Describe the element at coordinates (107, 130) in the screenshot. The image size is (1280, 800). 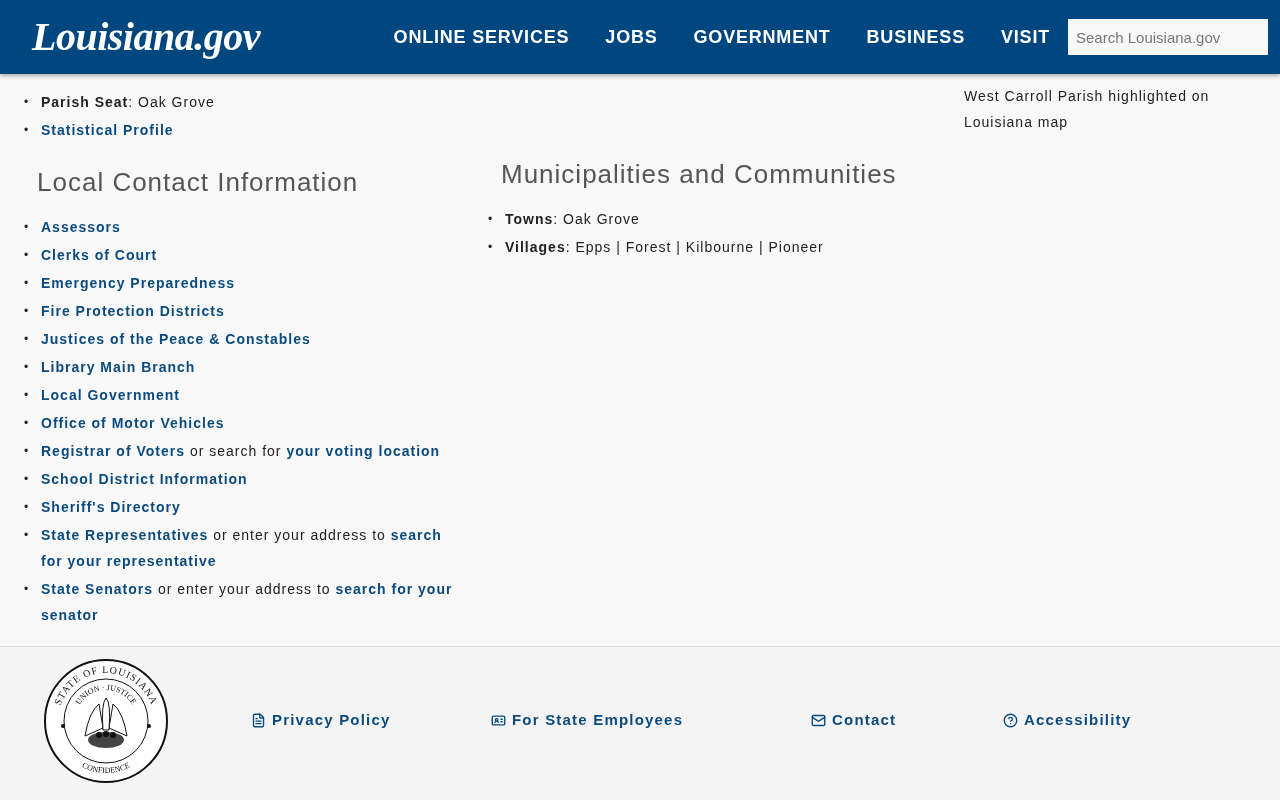
I see `profile-link: Statistical Profile` at that location.